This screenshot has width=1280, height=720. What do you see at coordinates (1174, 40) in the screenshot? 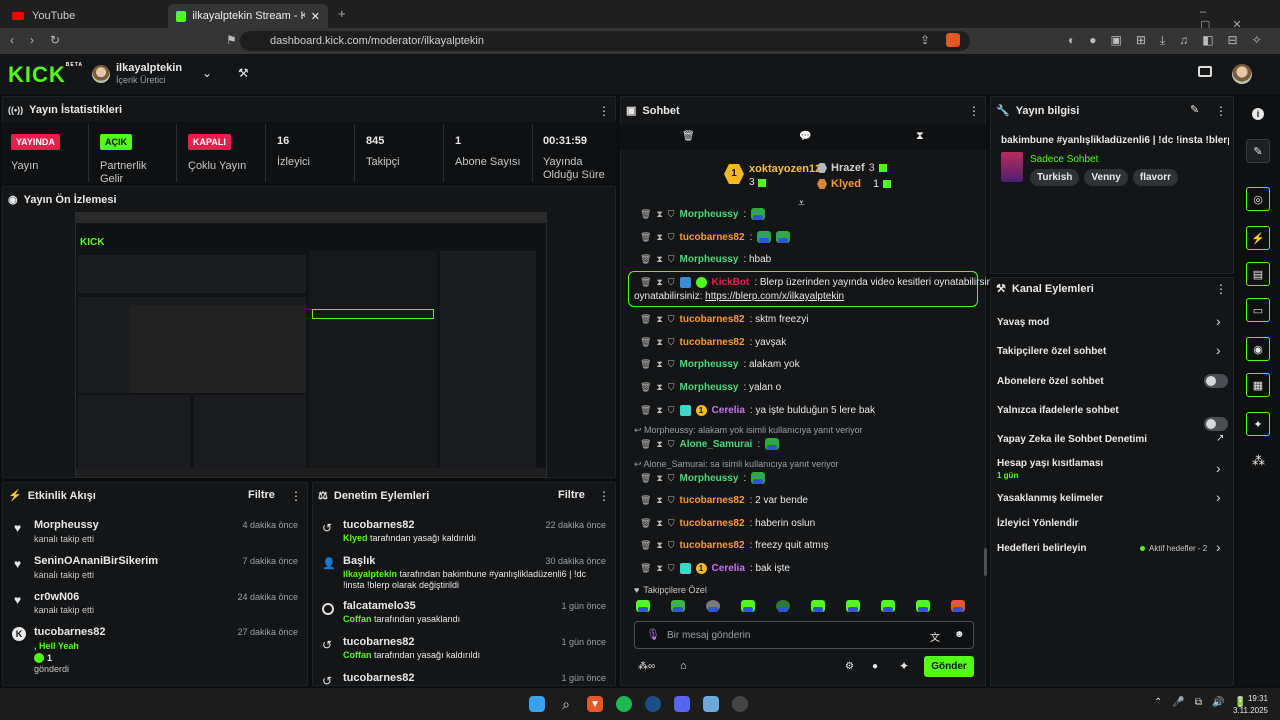
I see `extensions-icons: ◐●▣⊞⤓♫◧⊟✧⋮` at bounding box center [1174, 40].